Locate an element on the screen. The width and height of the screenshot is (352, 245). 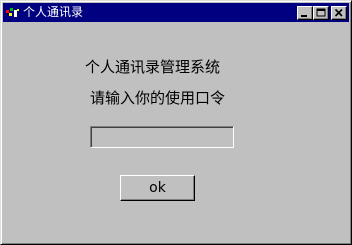
close-icon is located at coordinates (338, 12).